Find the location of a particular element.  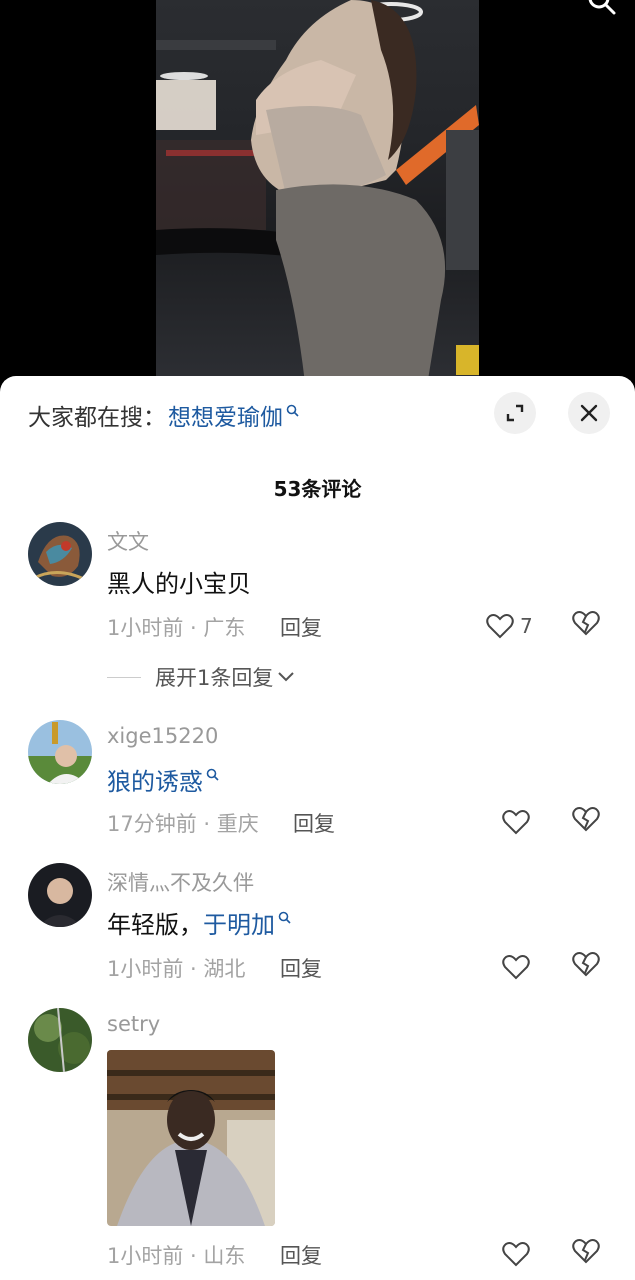

expand-replies-label: 展开1条回复 is located at coordinates (214, 678).